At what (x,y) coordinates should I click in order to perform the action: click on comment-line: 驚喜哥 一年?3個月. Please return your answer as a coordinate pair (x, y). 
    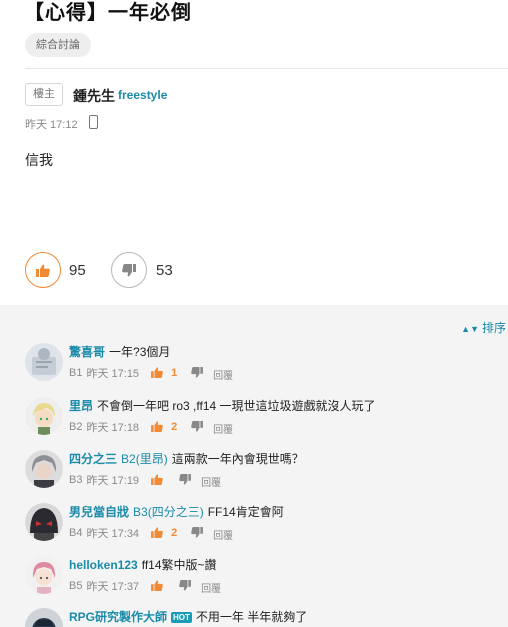
    Looking at the image, I should click on (119, 351).